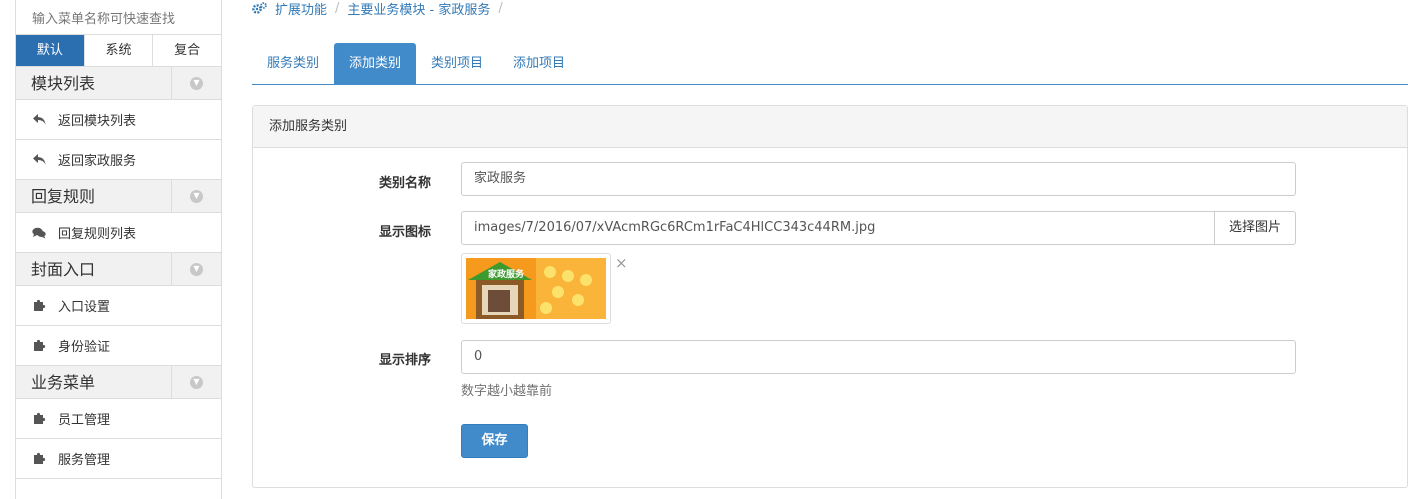  Describe the element at coordinates (97, 121) in the screenshot. I see `sidebar-item-label: 返回模块列表` at that location.